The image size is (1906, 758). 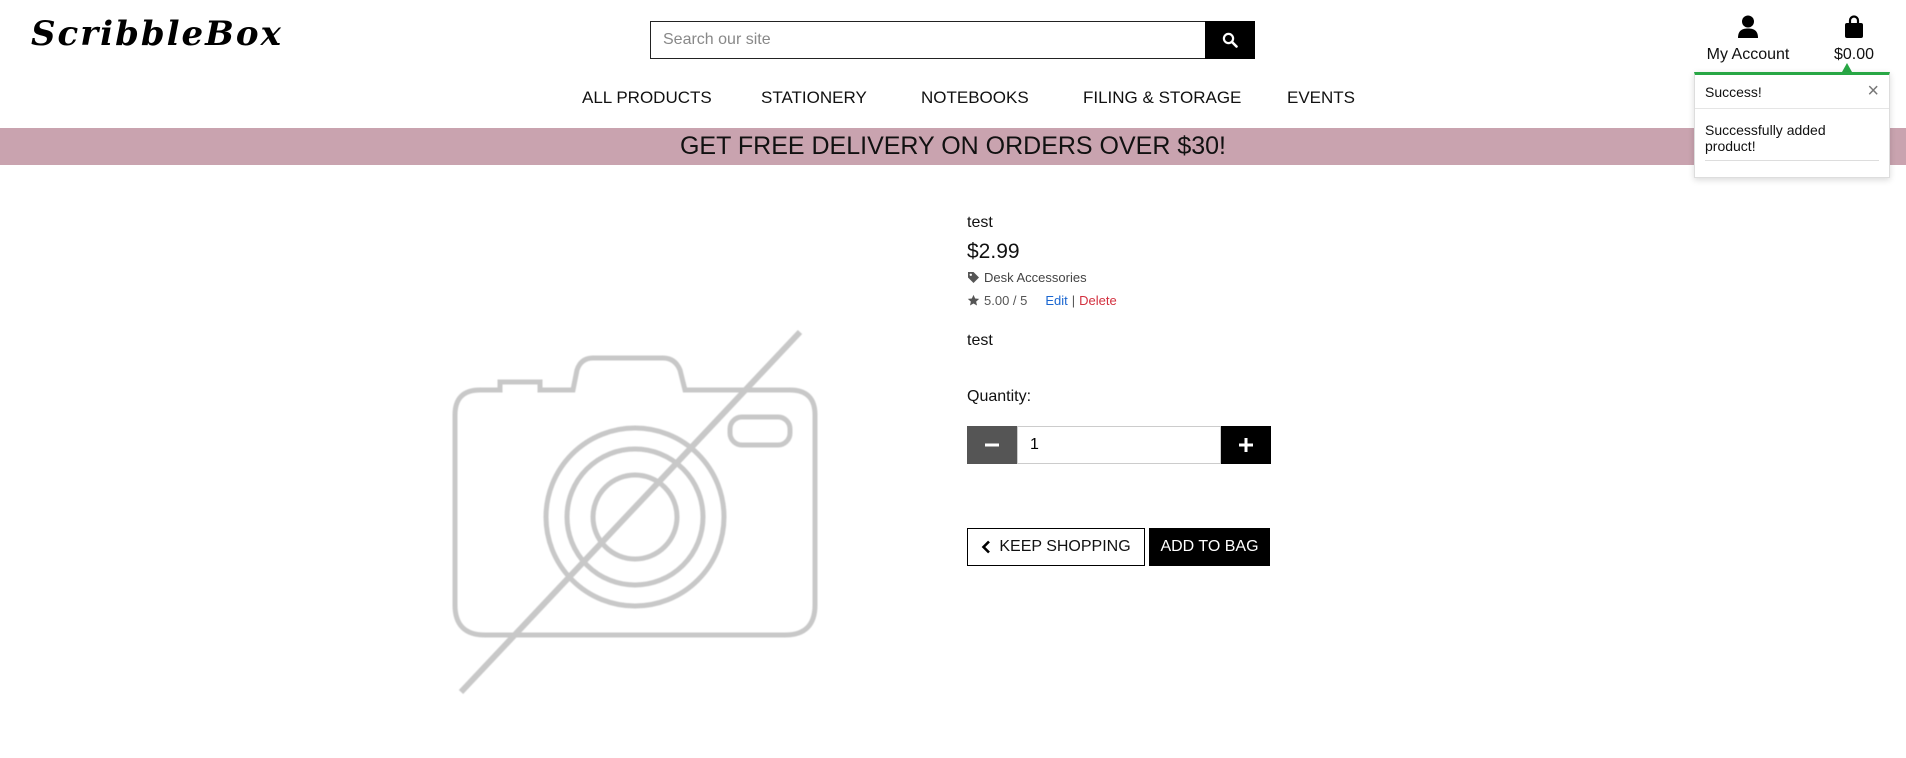 I want to click on shopping-bag-link: $0.00, so click(x=1854, y=39).